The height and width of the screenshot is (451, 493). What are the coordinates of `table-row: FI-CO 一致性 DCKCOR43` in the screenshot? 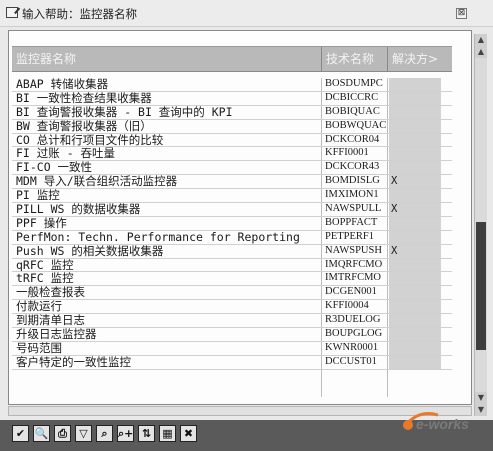 It's located at (232, 168).